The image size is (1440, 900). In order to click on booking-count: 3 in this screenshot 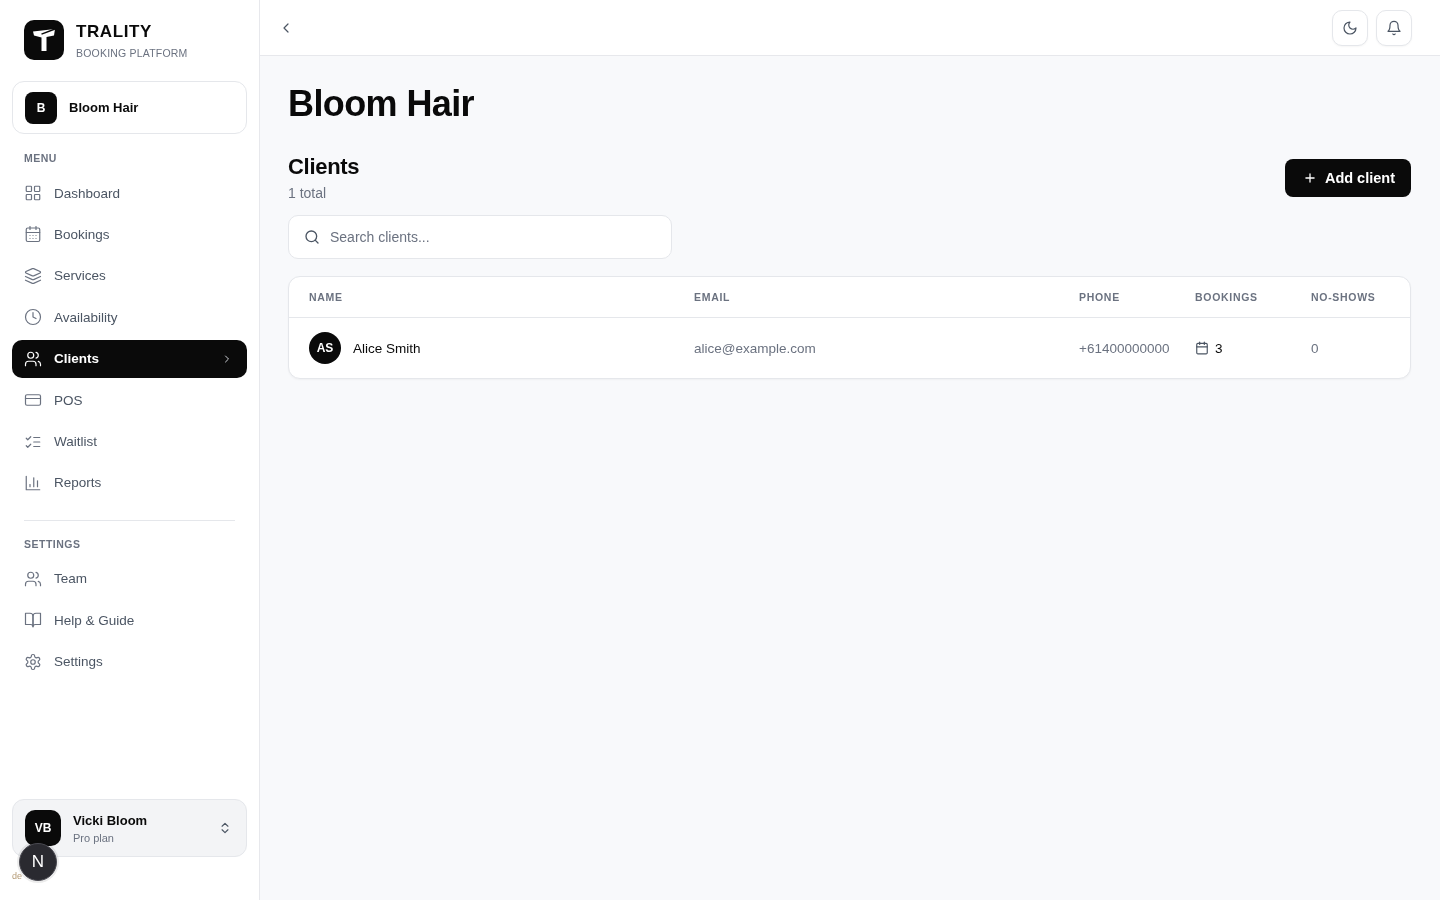, I will do `click(1219, 348)`.